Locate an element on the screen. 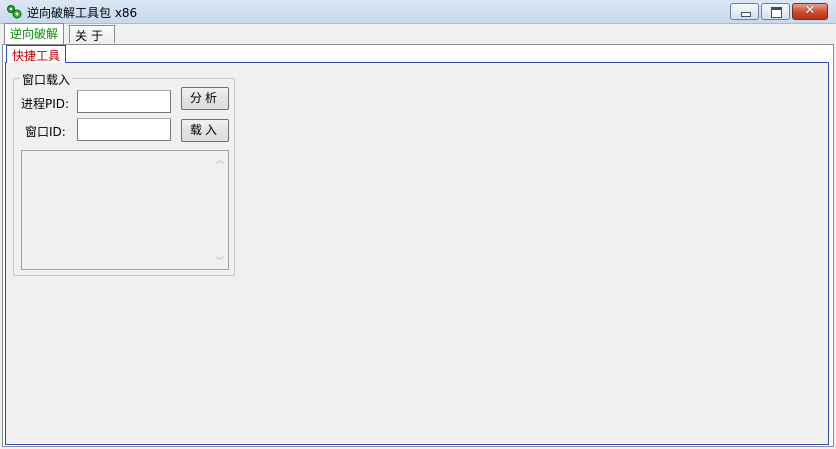 This screenshot has width=836, height=449. close-button: ✕ is located at coordinates (810, 11).